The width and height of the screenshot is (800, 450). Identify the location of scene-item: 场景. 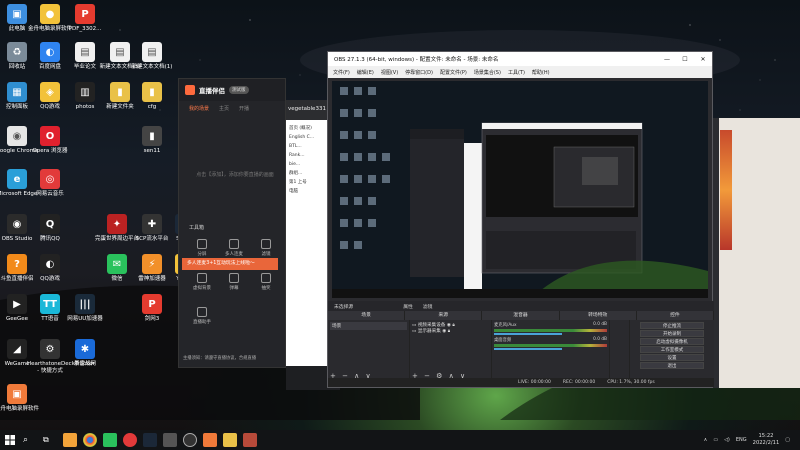
(368, 326).